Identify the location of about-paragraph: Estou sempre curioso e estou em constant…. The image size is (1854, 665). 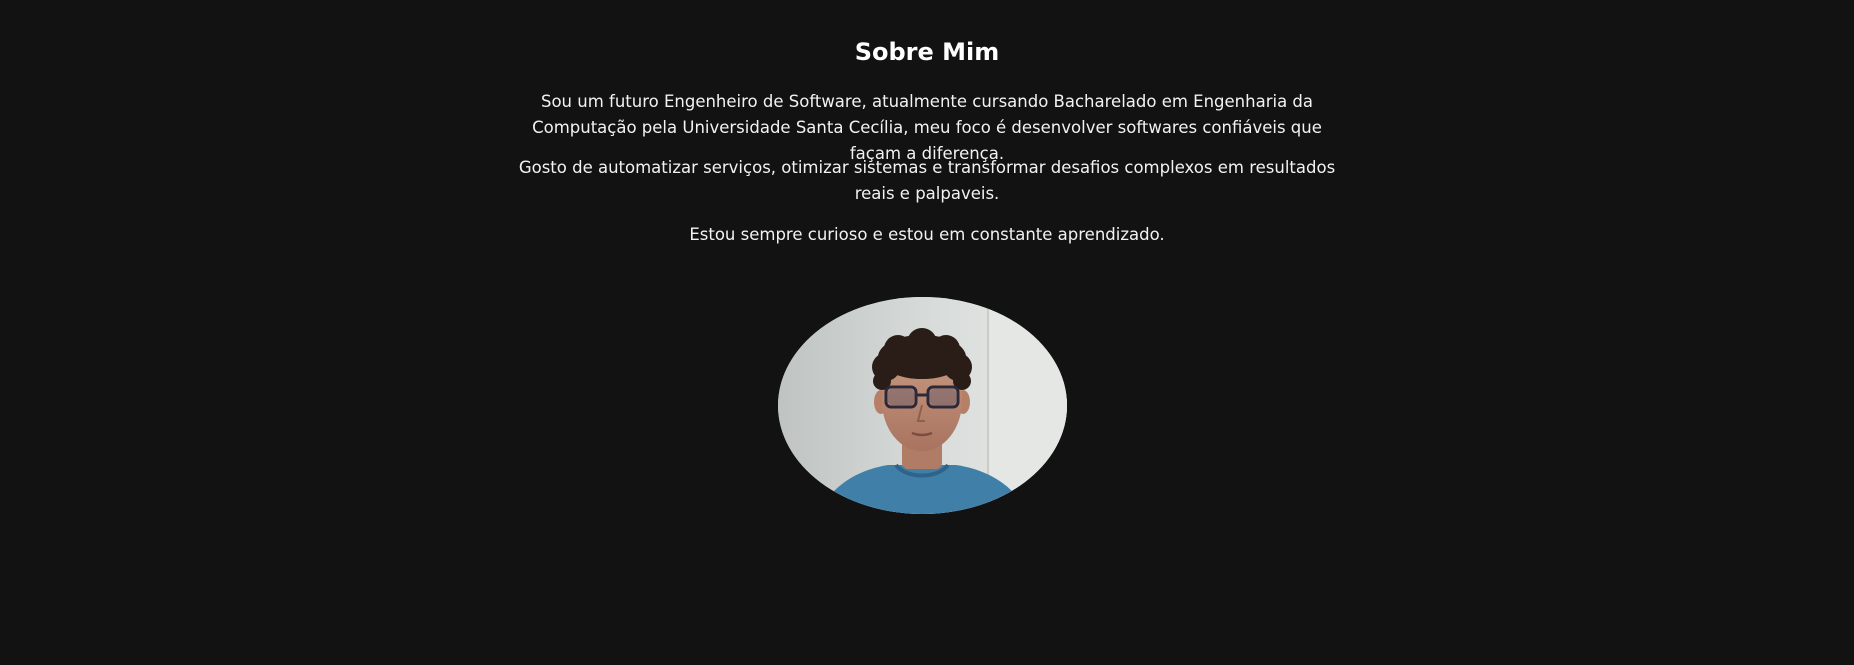
(927, 234).